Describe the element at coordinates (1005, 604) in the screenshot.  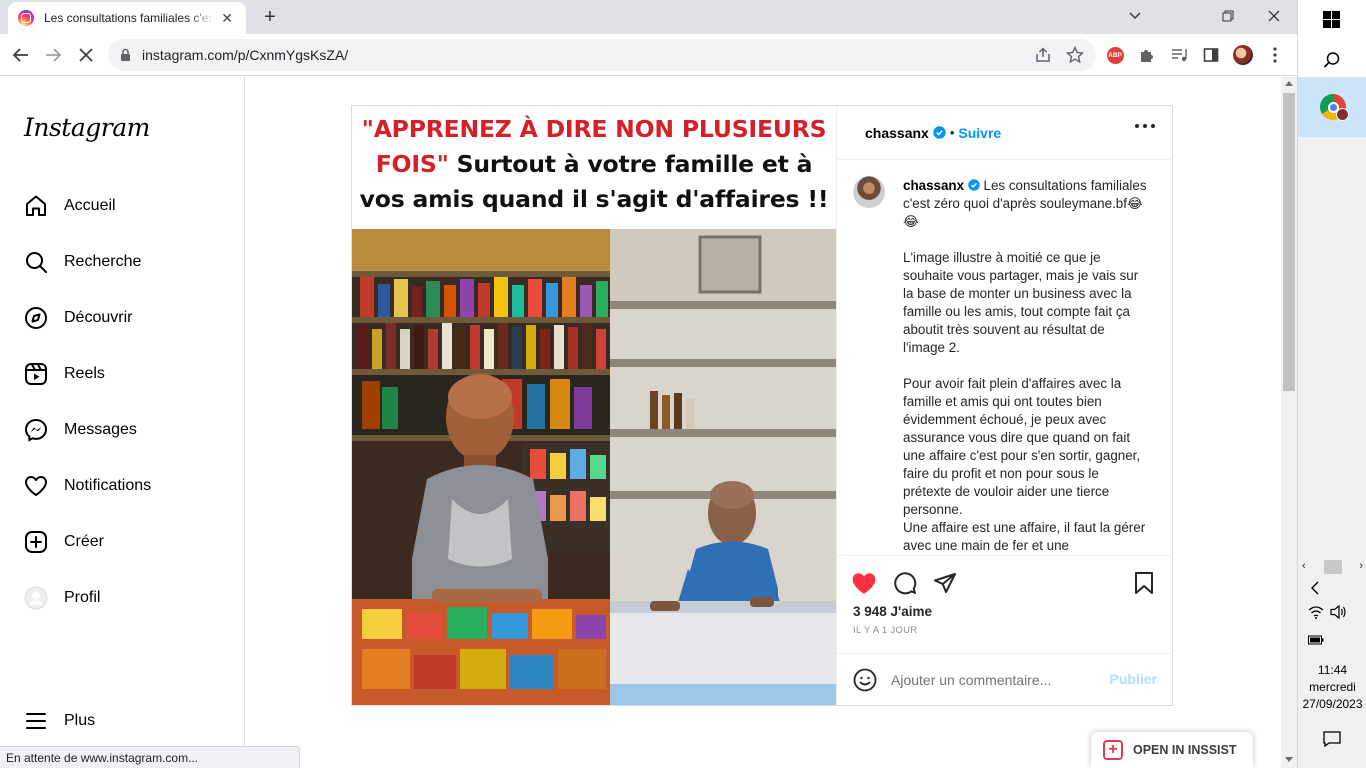
I see `post-actions: 3 948 J'aime IL Y A 1 JOUR` at that location.